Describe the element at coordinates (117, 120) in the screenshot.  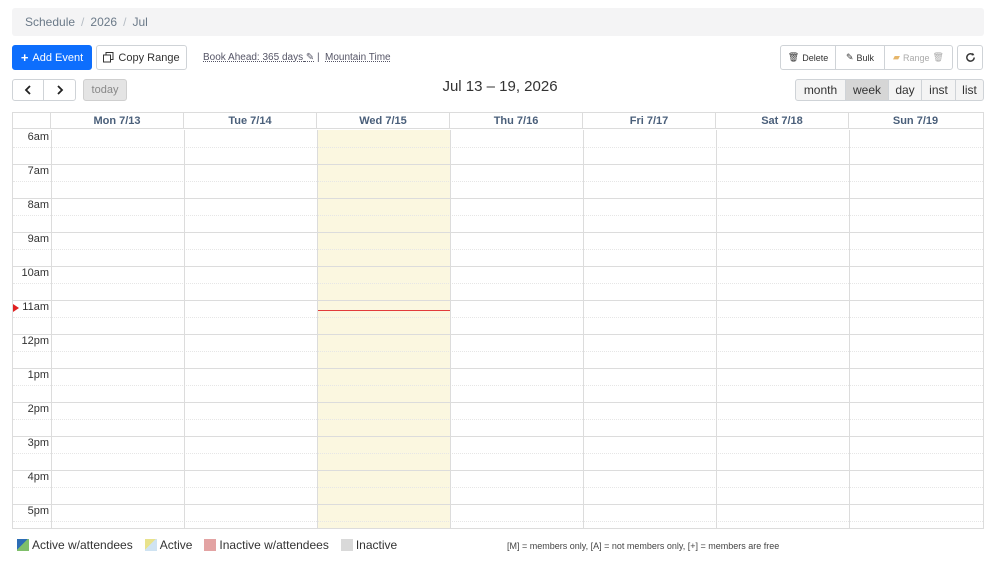
I see `day-header: Mon 7/13` at that location.